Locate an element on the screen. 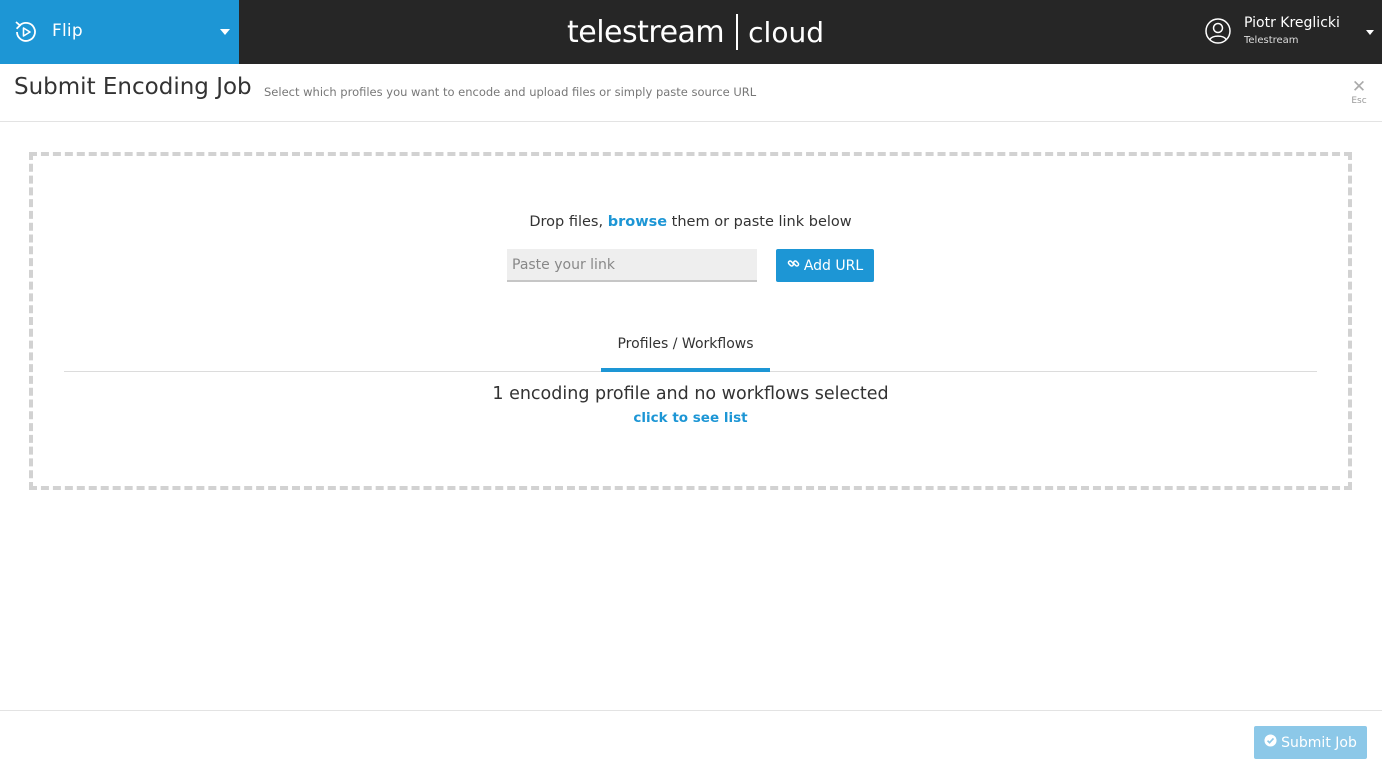 The width and height of the screenshot is (1382, 772). submit-job-button: Submit Job is located at coordinates (1310, 742).